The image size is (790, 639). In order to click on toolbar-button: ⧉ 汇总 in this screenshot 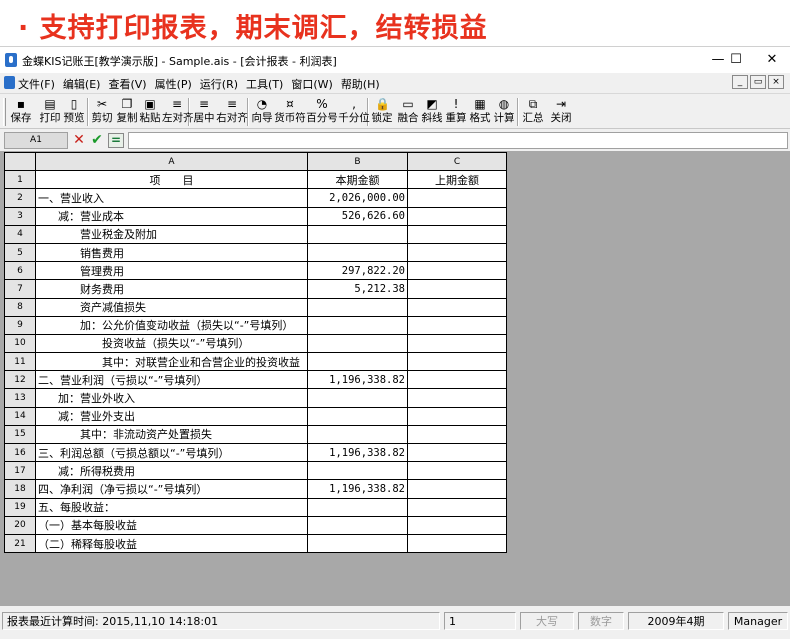, I will do `click(533, 112)`.